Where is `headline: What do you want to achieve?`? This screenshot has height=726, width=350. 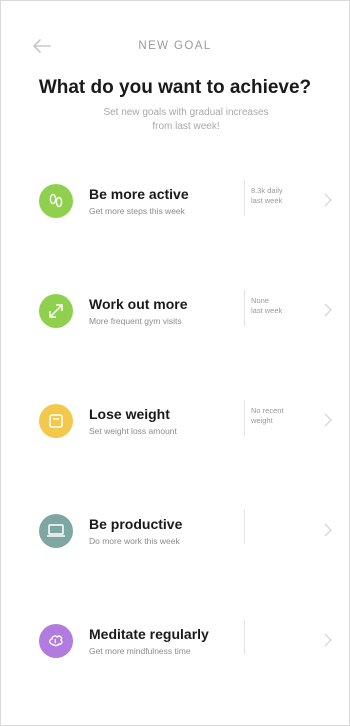
headline: What do you want to achieve? is located at coordinates (175, 87).